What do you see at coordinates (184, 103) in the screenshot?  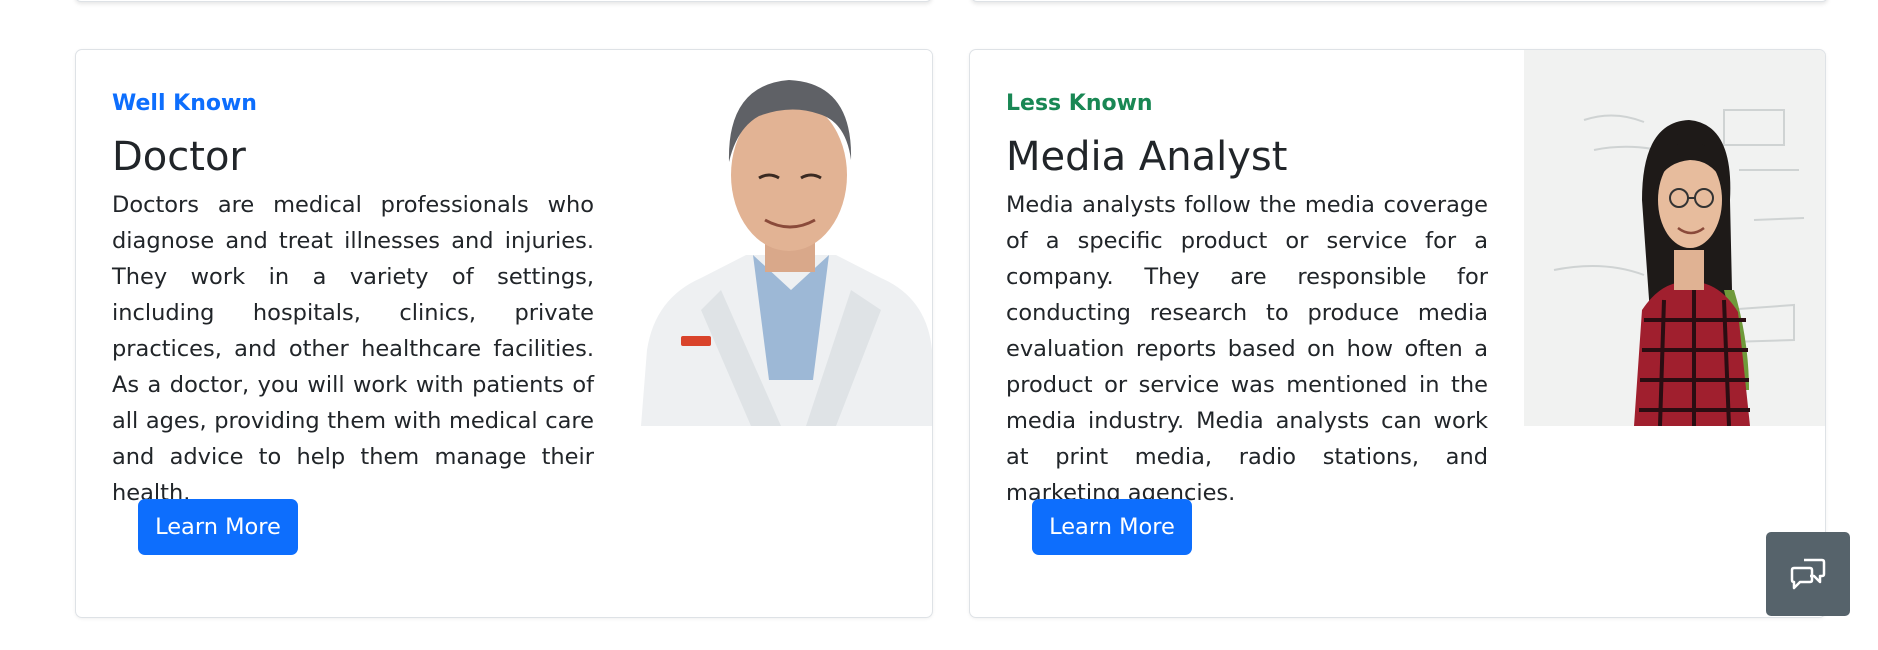 I see `card-tag: Well Known` at bounding box center [184, 103].